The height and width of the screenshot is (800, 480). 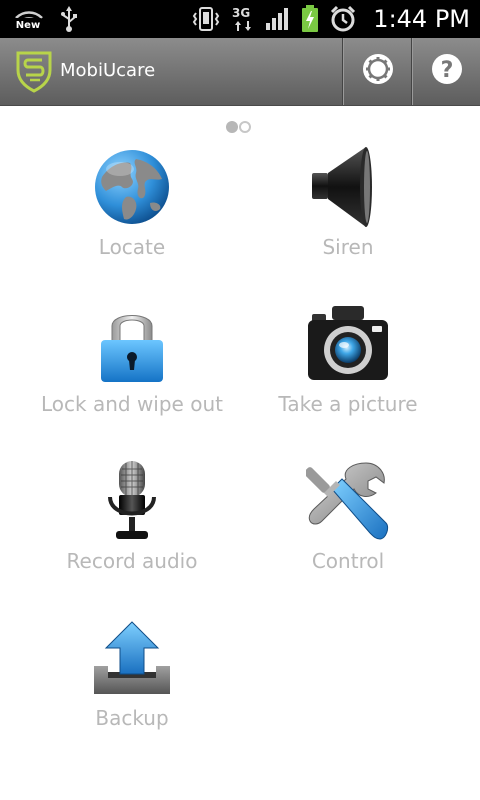 What do you see at coordinates (348, 404) in the screenshot?
I see `feature-label: Take a picture` at bounding box center [348, 404].